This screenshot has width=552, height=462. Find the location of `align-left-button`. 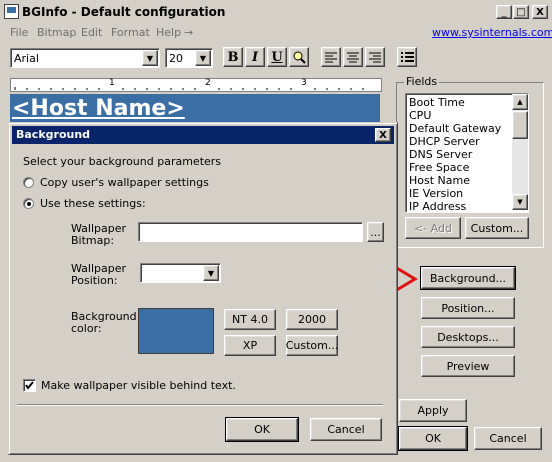

align-left-button is located at coordinates (331, 57).